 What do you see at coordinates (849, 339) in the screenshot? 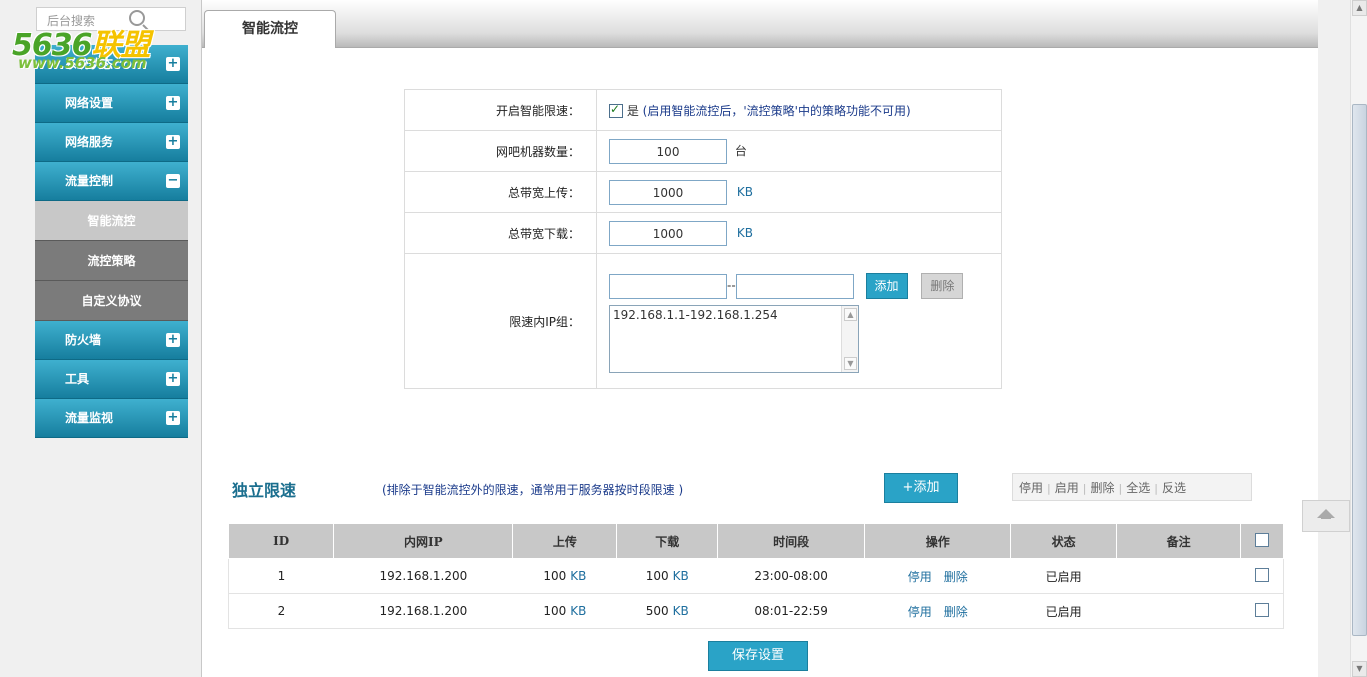
I see `textarea-scrollbar: ▲ ▼` at bounding box center [849, 339].